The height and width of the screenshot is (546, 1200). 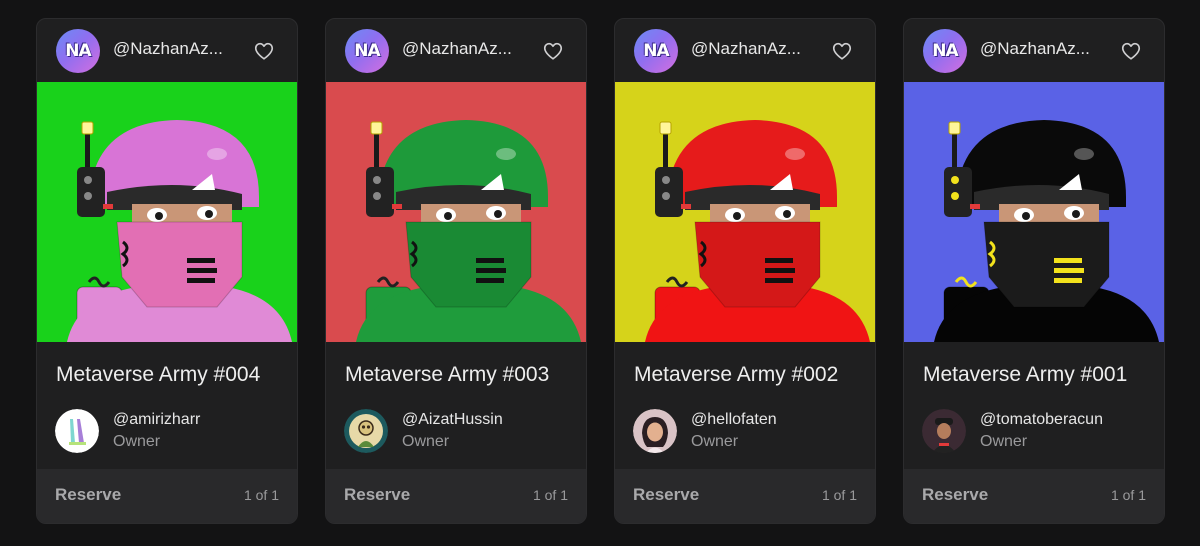 I want to click on nft-title: Metaverse Army #003, so click(x=447, y=375).